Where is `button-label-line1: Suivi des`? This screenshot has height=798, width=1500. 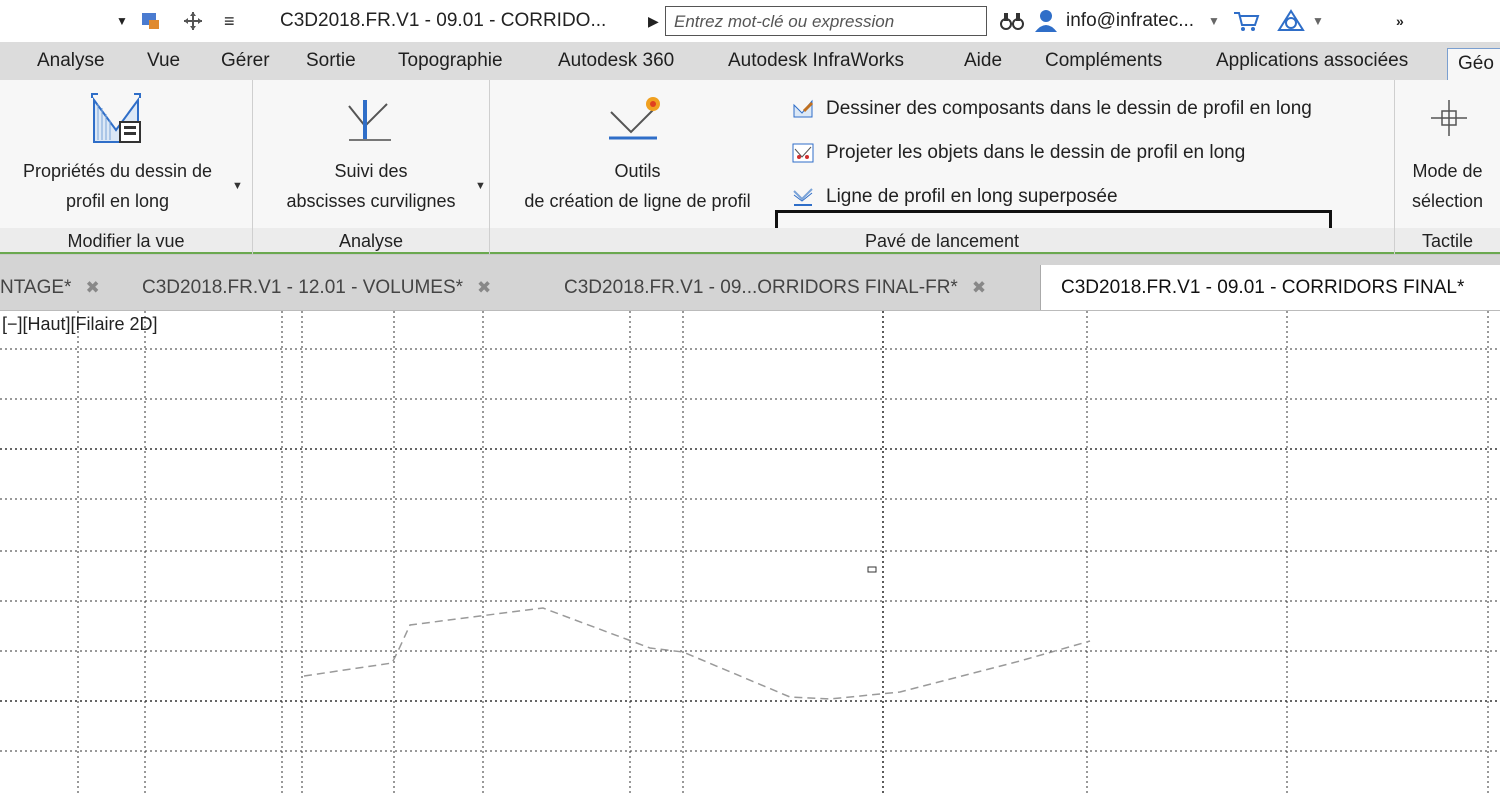
button-label-line1: Suivi des is located at coordinates (371, 171).